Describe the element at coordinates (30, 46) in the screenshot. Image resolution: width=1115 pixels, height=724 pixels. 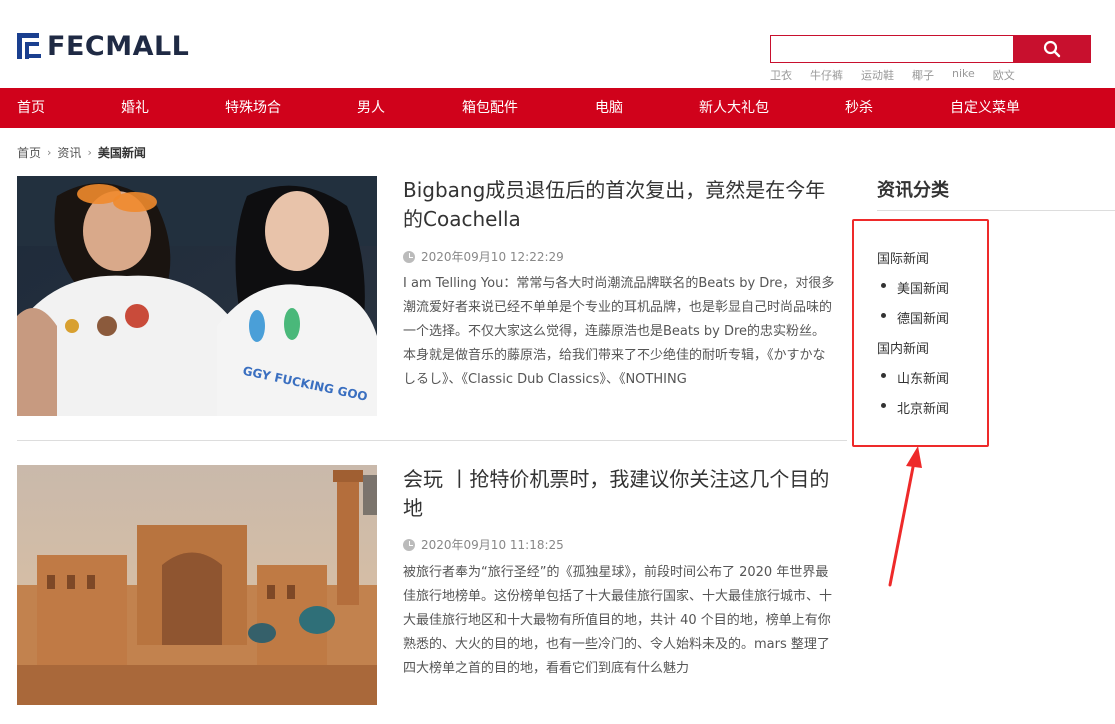
I see `logo-mark-icon` at that location.